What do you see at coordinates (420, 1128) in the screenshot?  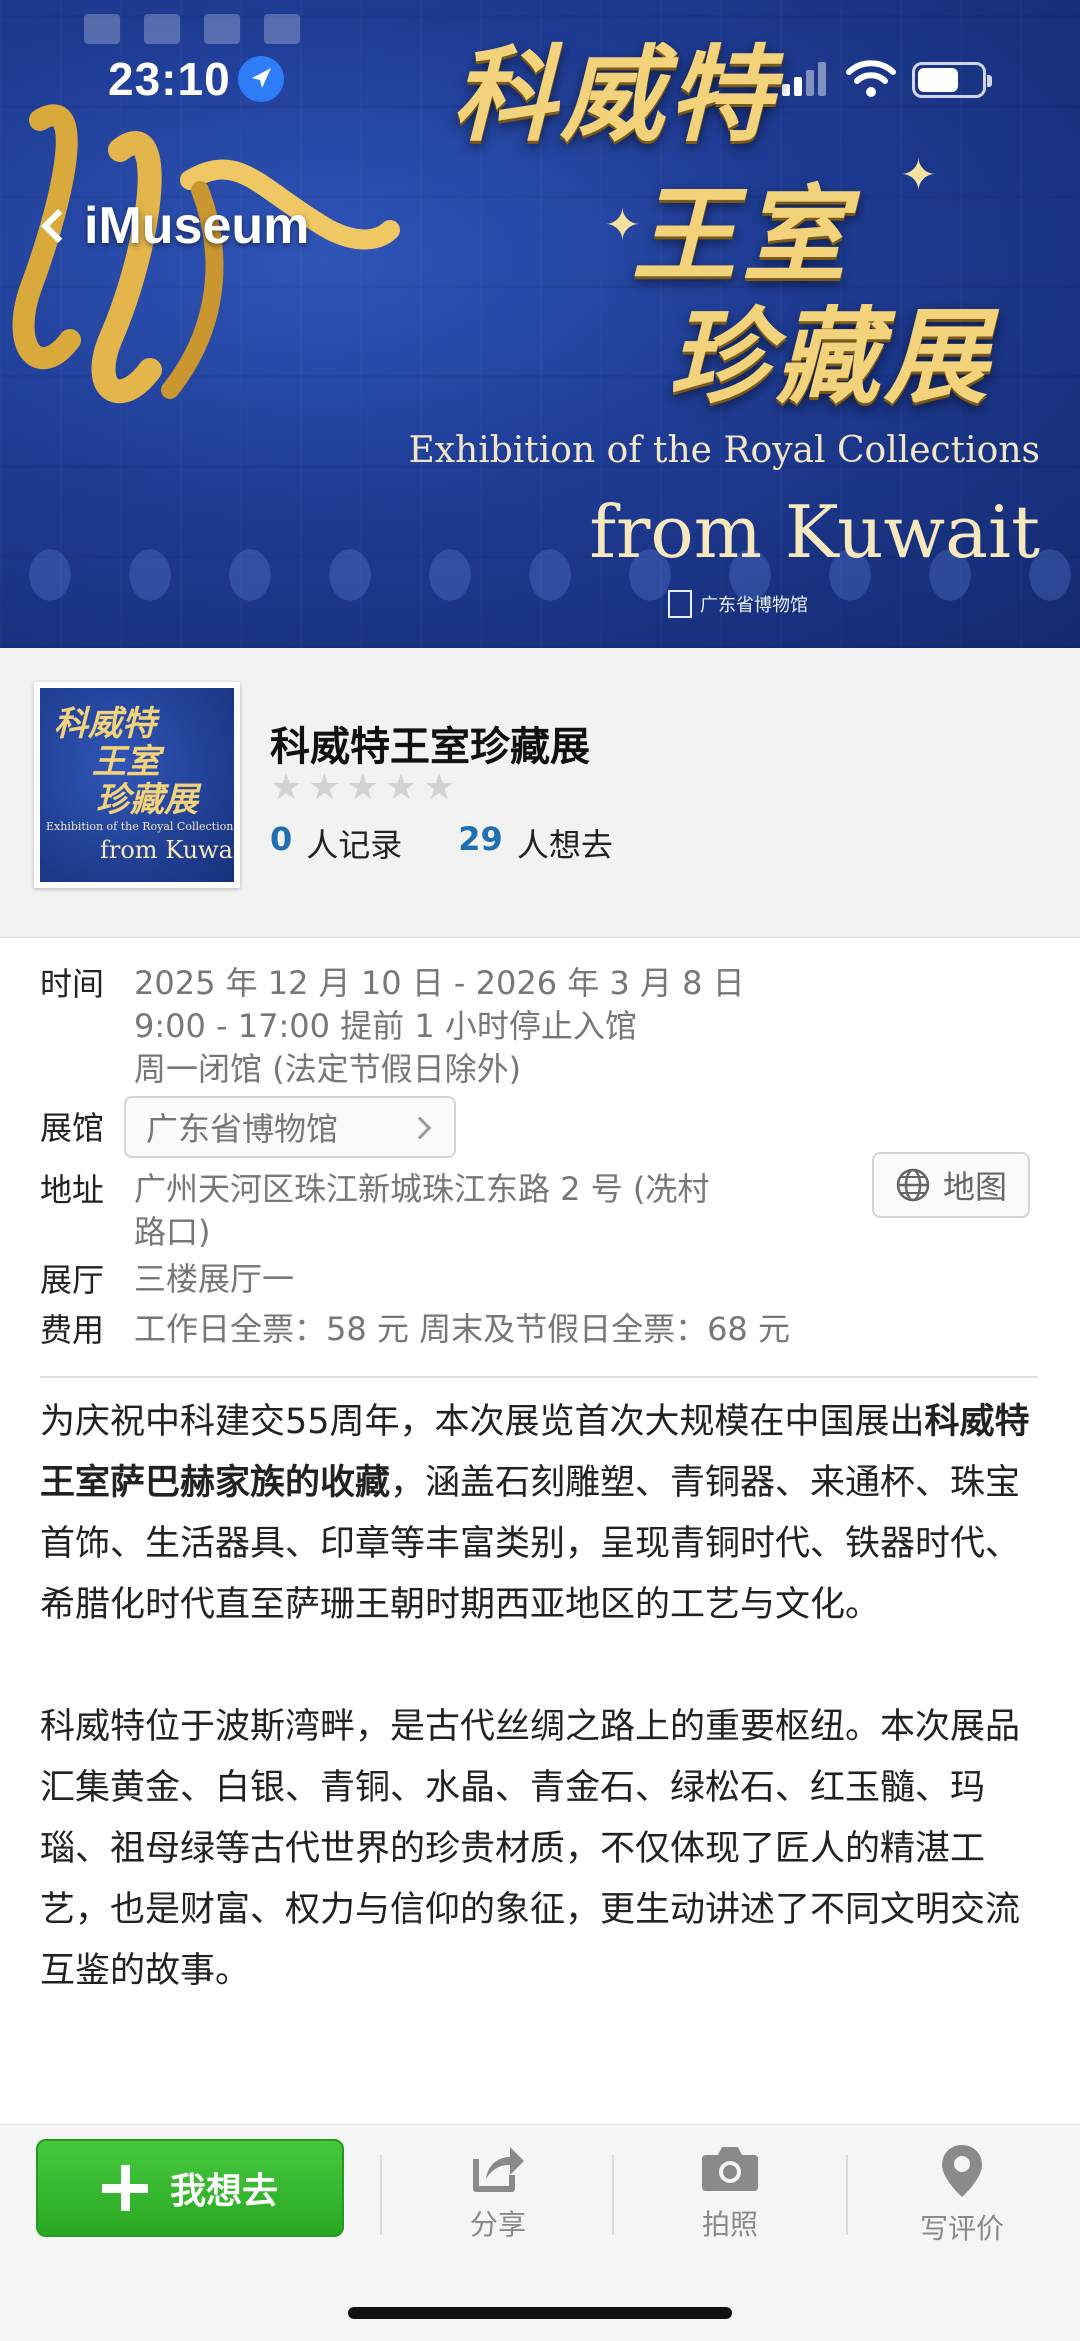 I see `chevron-right-icon` at bounding box center [420, 1128].